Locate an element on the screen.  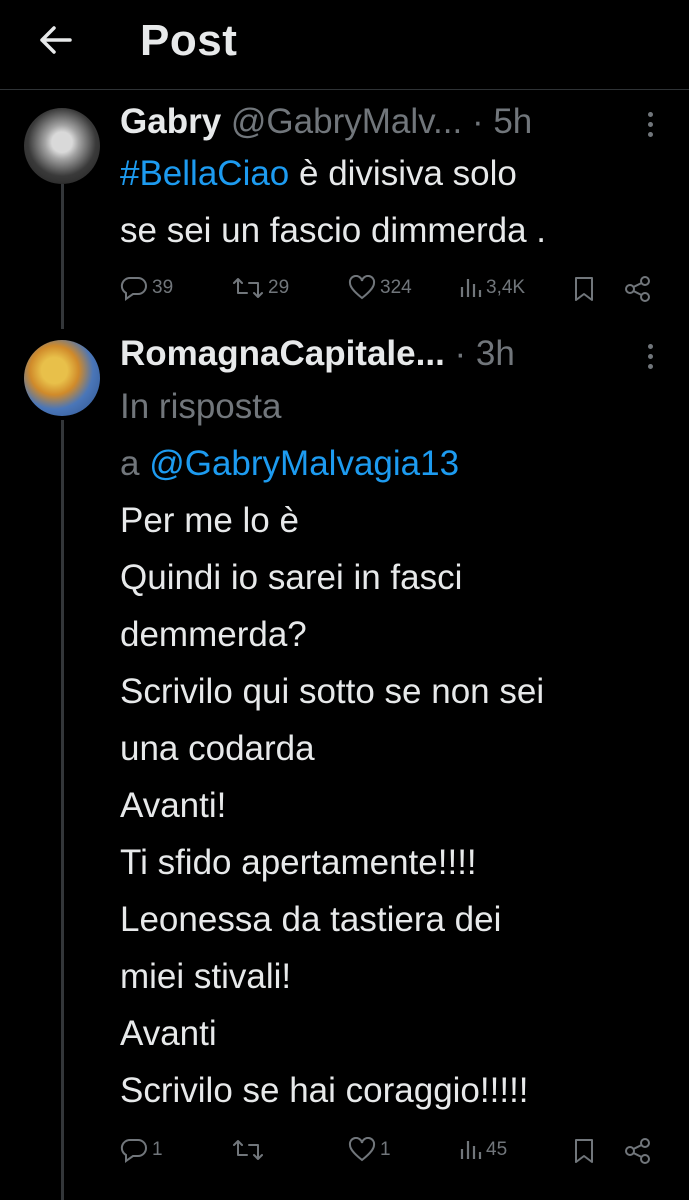
arrow-left-icon is located at coordinates (56, 40).